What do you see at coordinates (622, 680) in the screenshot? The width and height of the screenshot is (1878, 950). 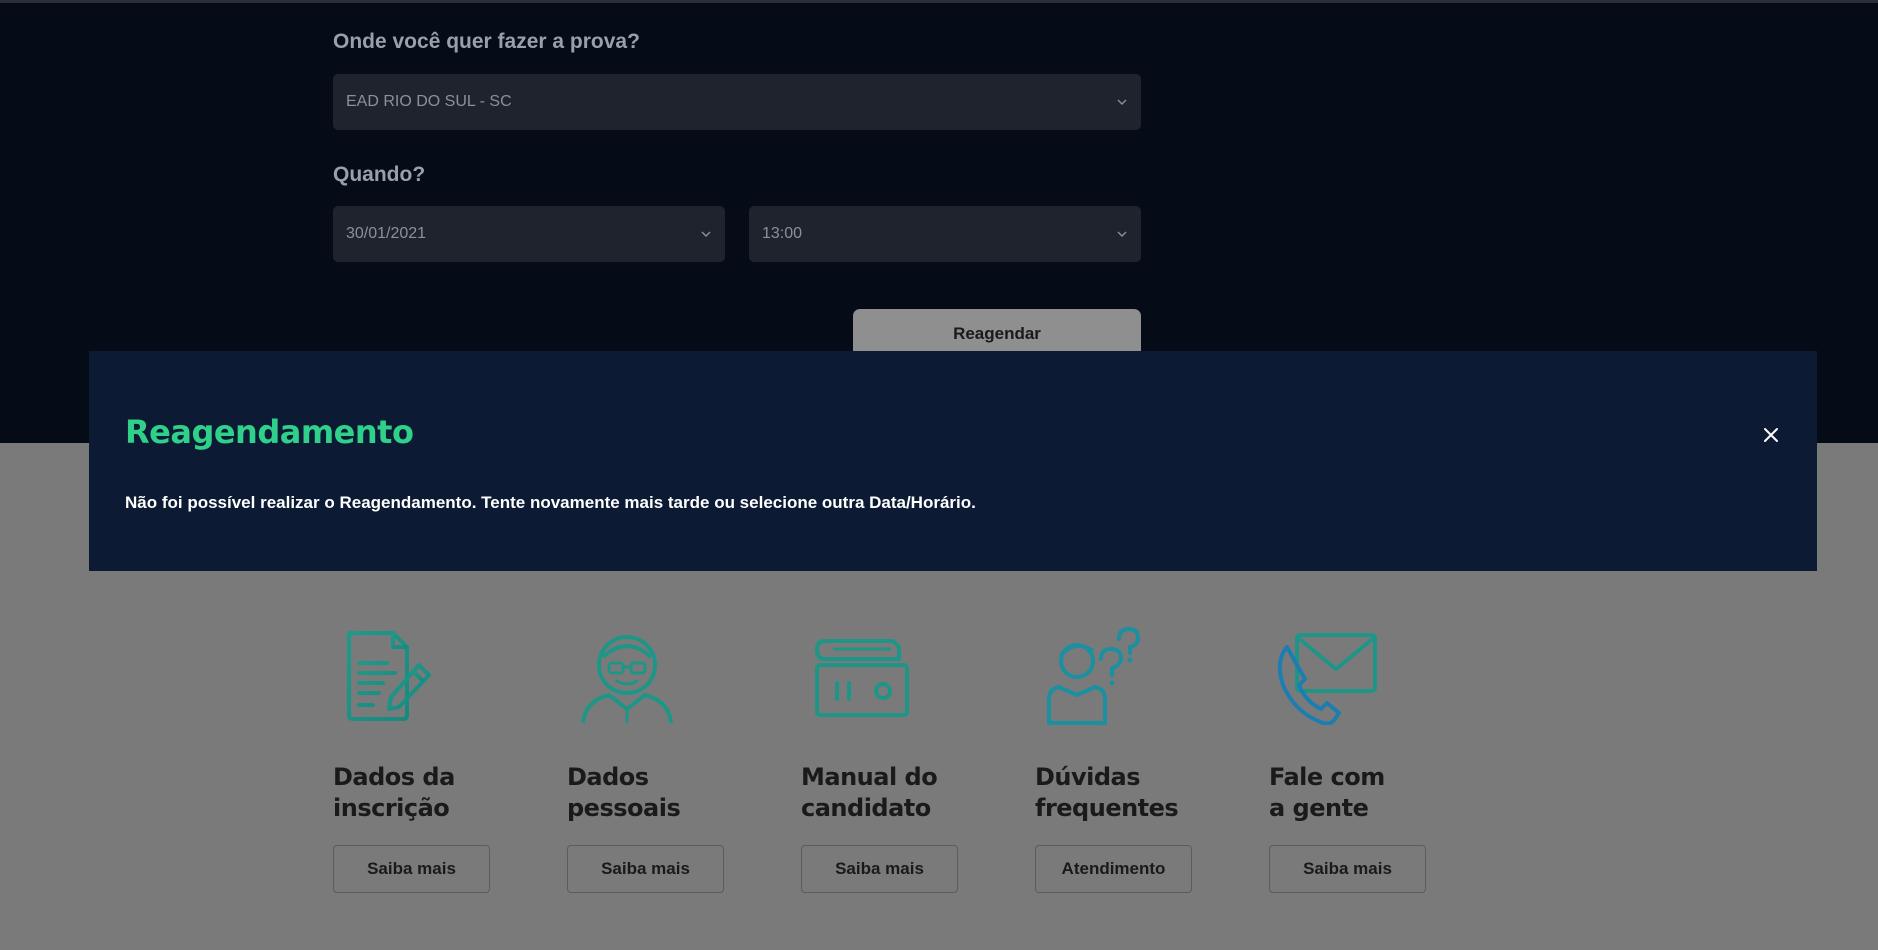 I see `person-glasses-icon` at bounding box center [622, 680].